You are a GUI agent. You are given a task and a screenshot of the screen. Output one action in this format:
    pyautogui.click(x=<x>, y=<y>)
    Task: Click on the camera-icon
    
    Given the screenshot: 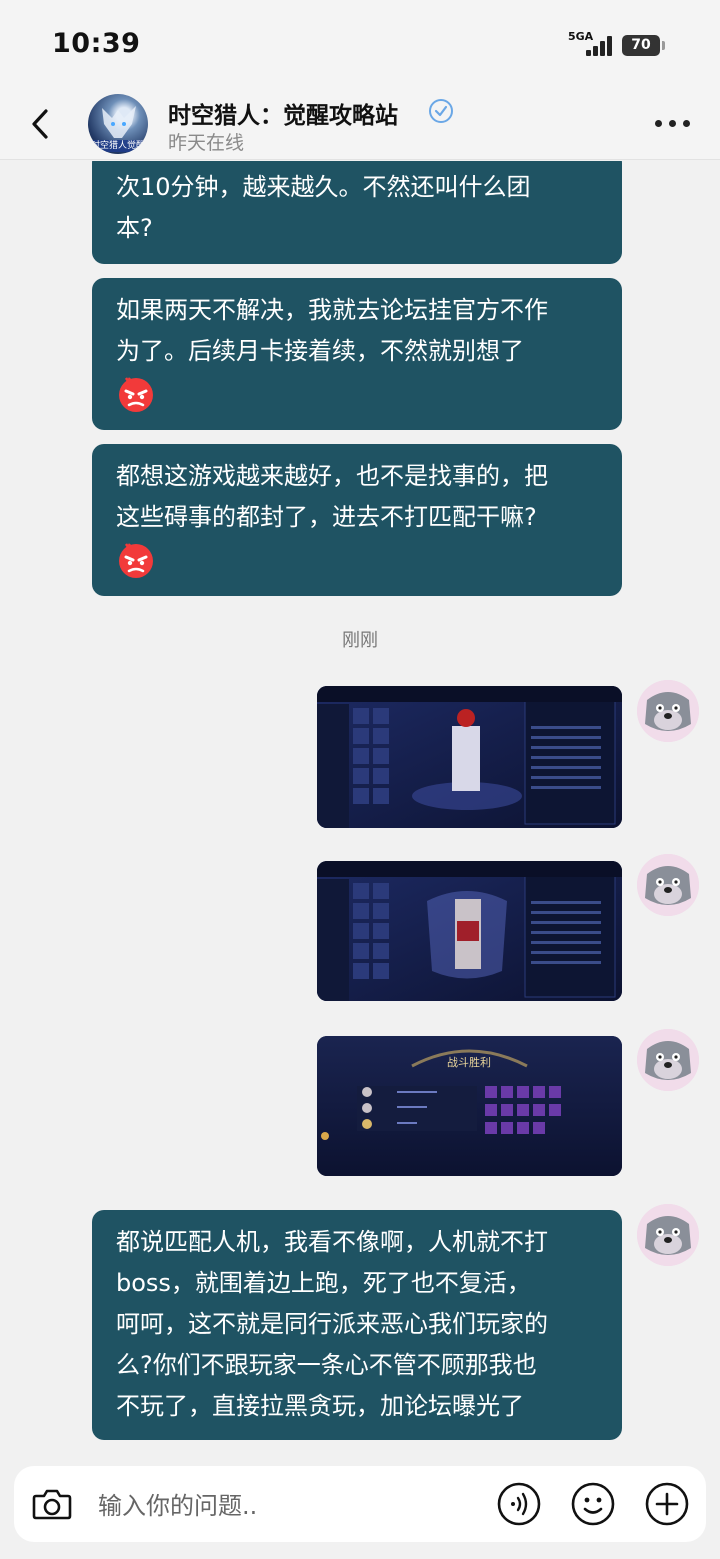 What is the action you would take?
    pyautogui.click(x=52, y=1504)
    